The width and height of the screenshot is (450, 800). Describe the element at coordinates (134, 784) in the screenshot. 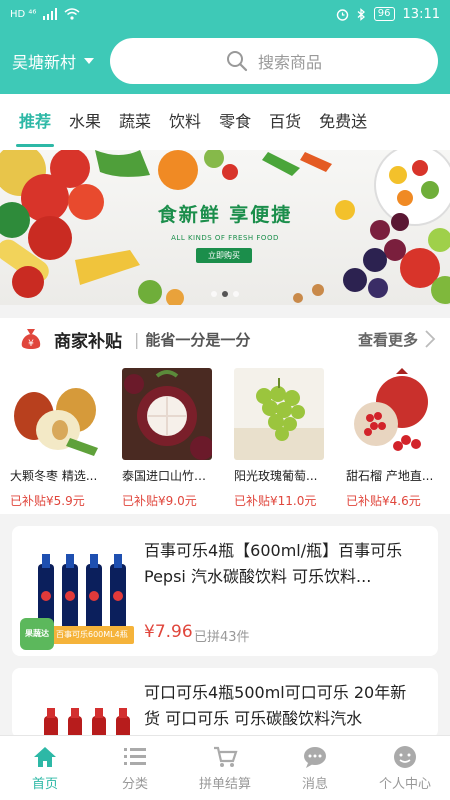

I see `nav-label: 分类` at that location.